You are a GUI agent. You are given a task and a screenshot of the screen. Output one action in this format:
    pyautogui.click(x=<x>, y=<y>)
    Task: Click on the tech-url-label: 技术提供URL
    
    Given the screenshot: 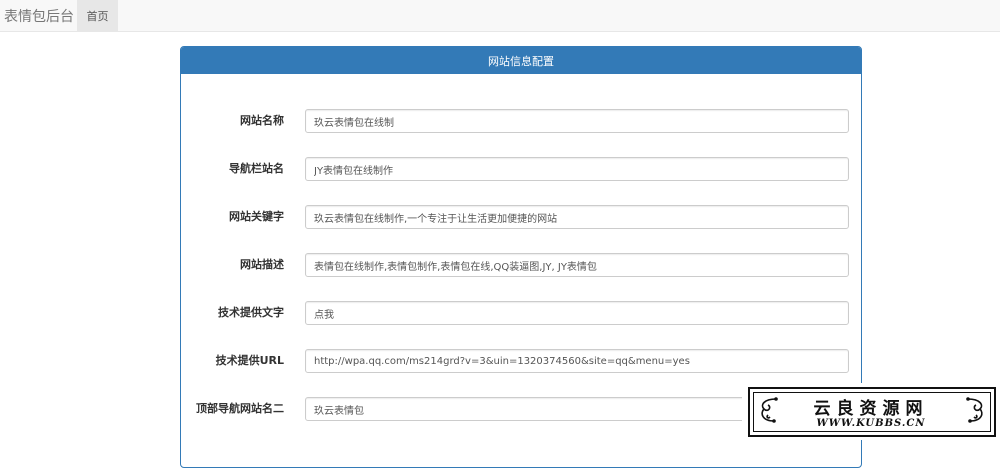 What is the action you would take?
    pyautogui.click(x=249, y=360)
    